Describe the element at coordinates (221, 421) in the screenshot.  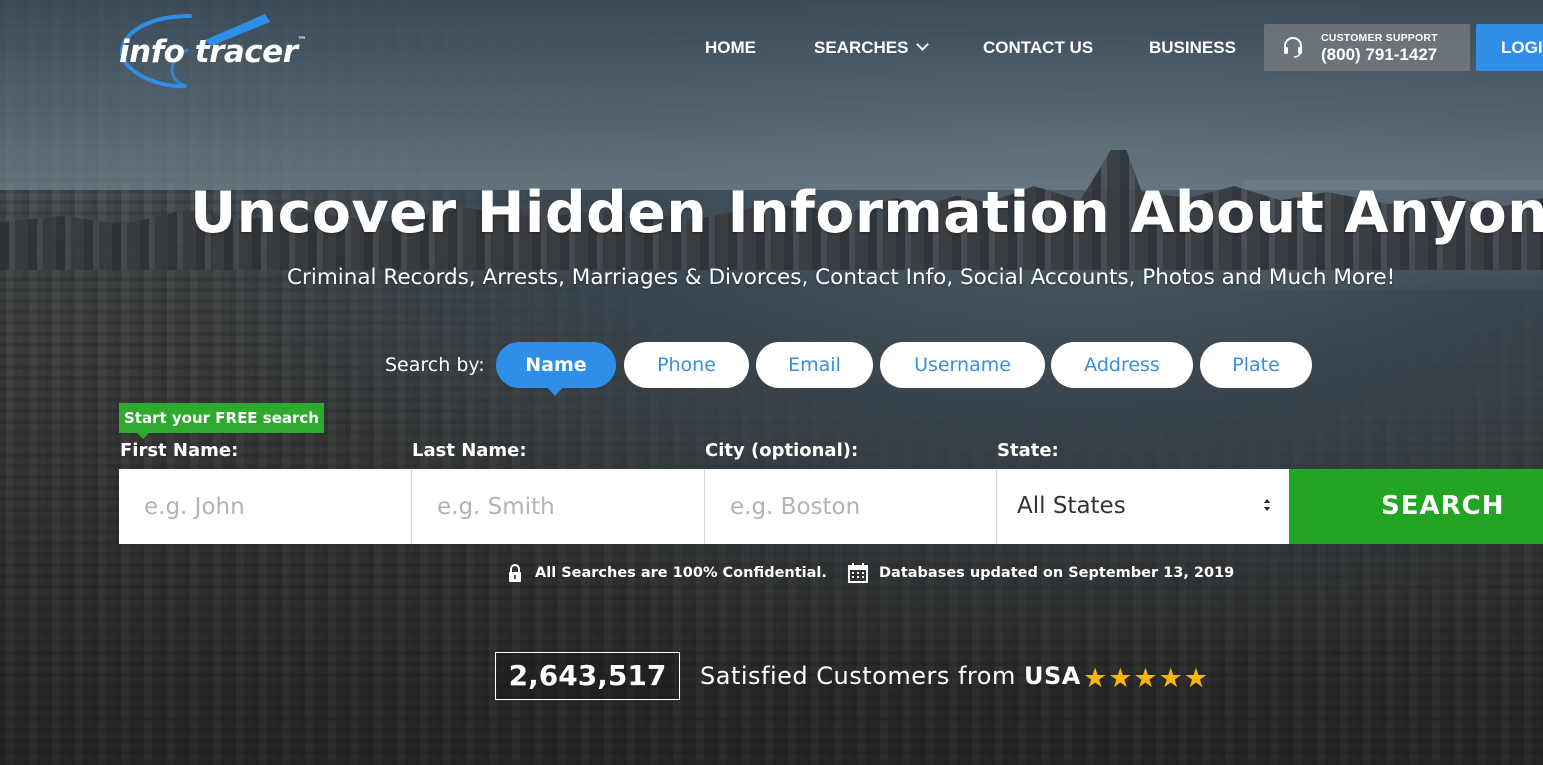
I see `free-search-badge: Start your FREE search` at that location.